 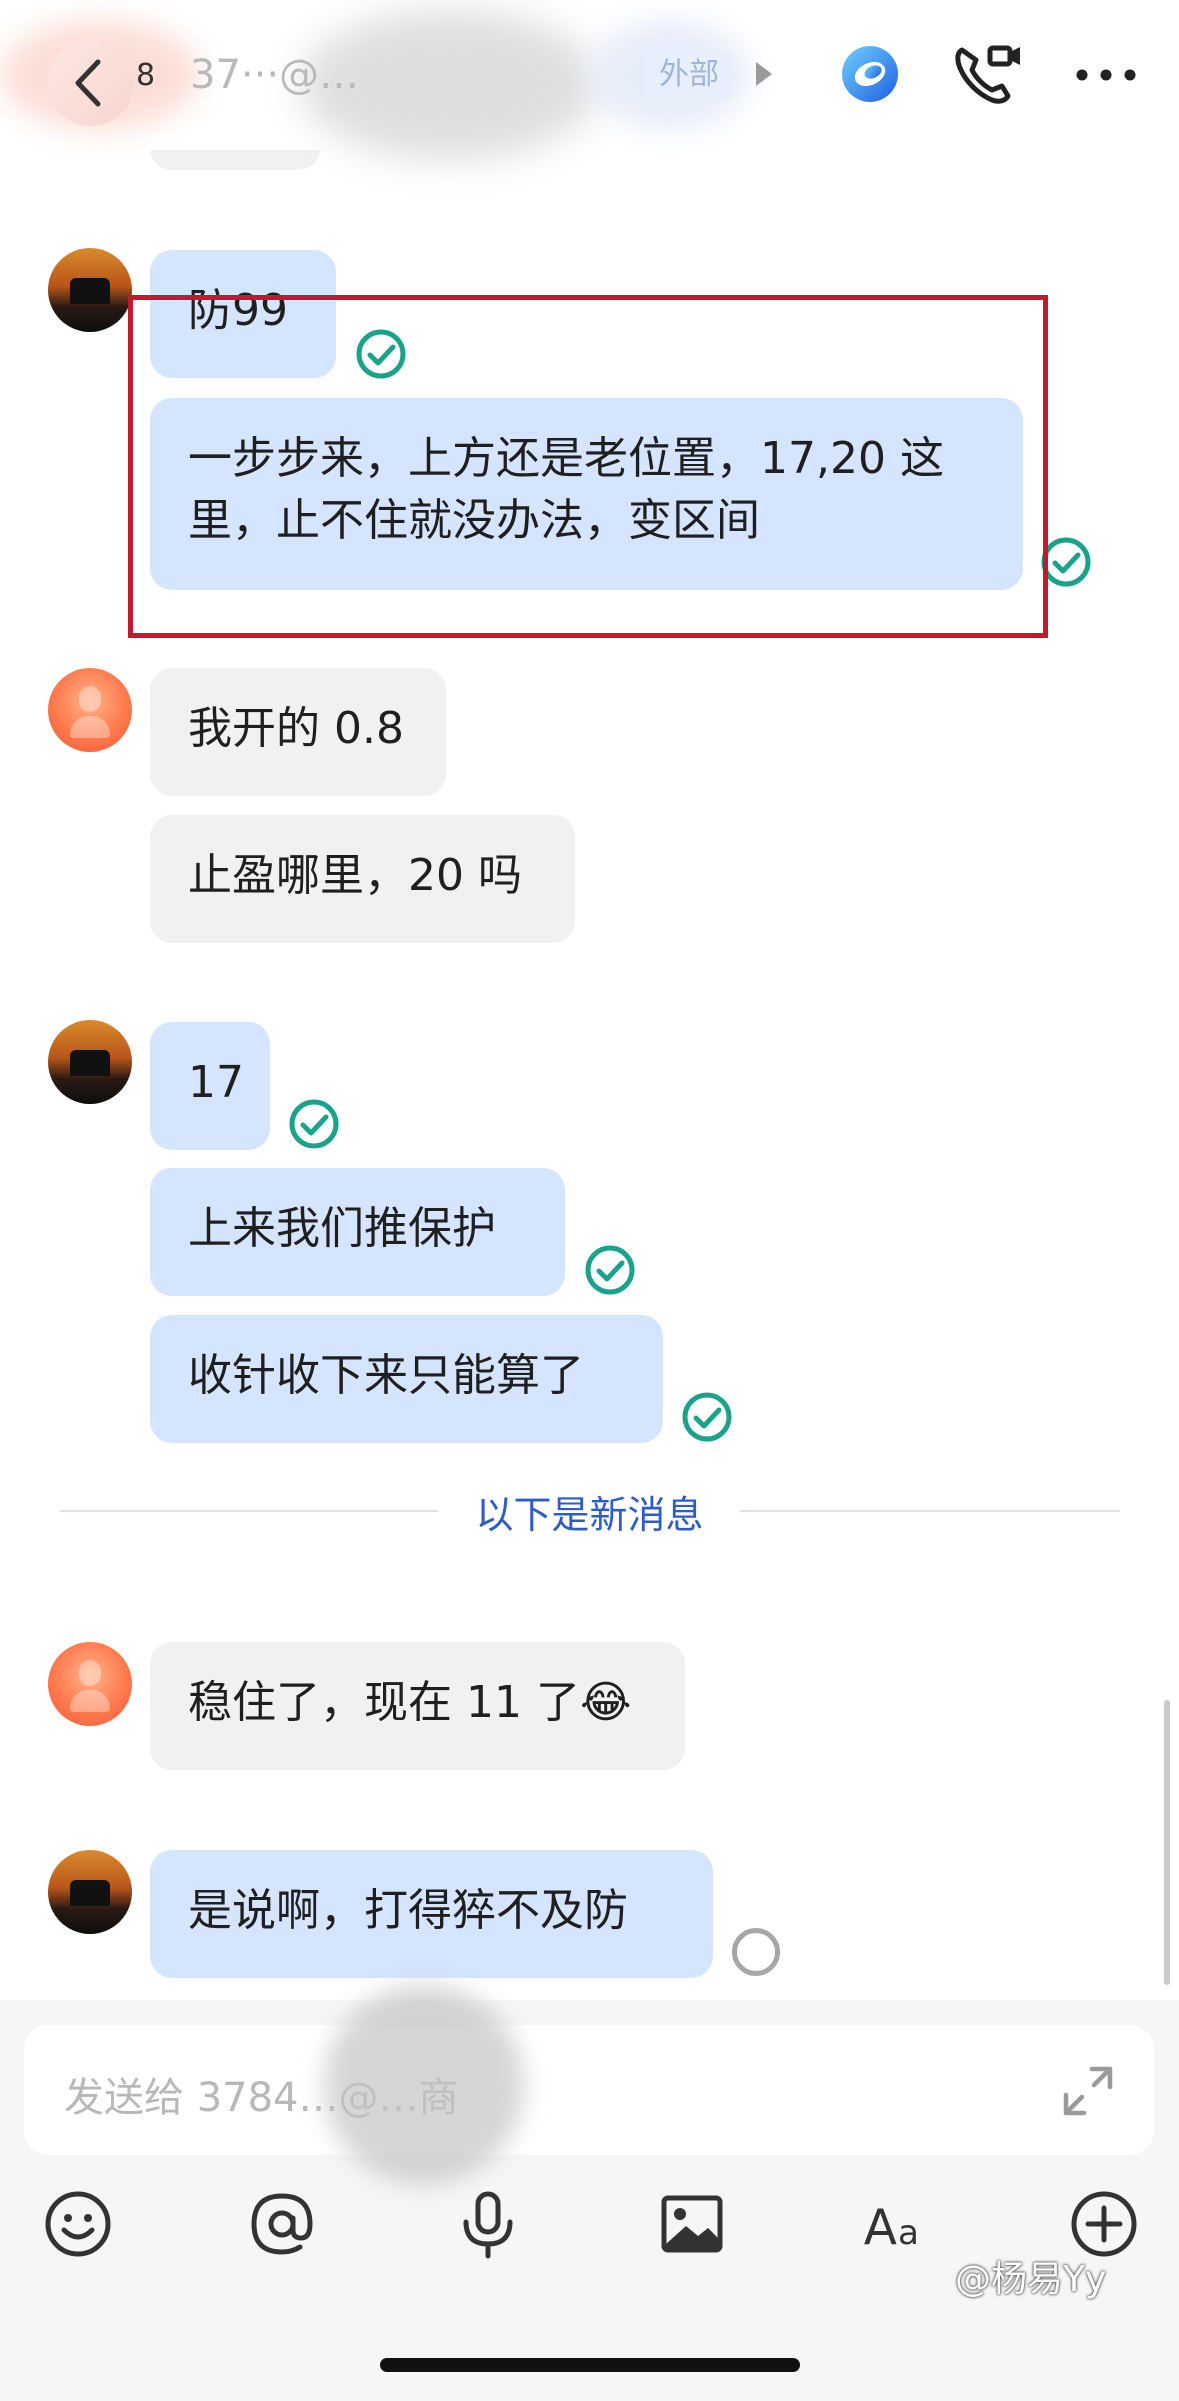 What do you see at coordinates (488, 2224) in the screenshot?
I see `microphone-icon` at bounding box center [488, 2224].